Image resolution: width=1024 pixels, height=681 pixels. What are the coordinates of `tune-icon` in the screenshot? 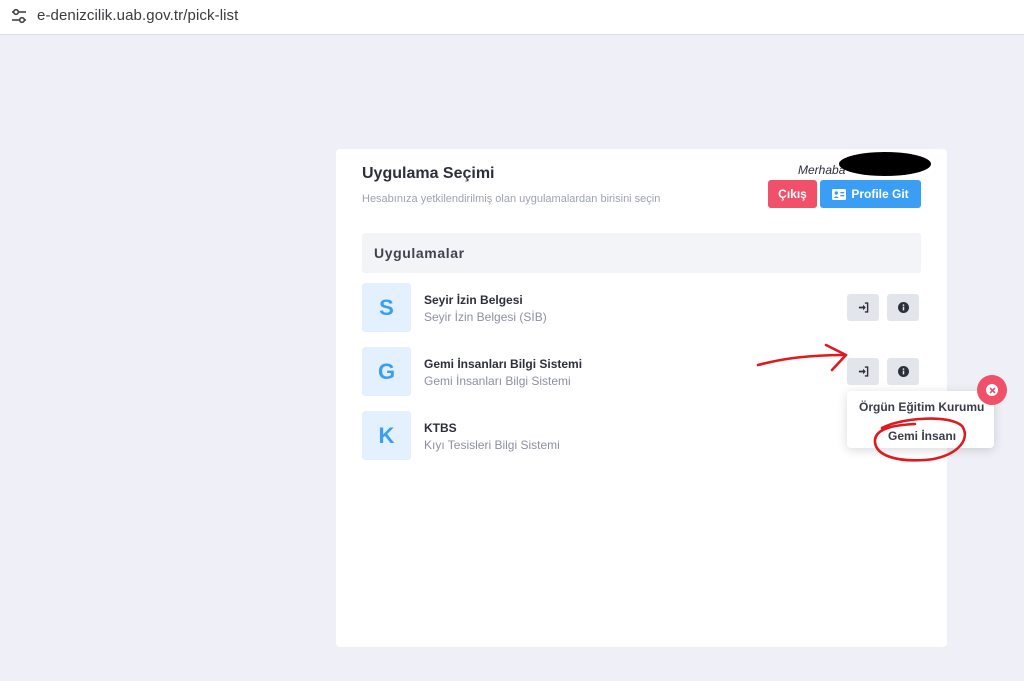 It's located at (19, 16).